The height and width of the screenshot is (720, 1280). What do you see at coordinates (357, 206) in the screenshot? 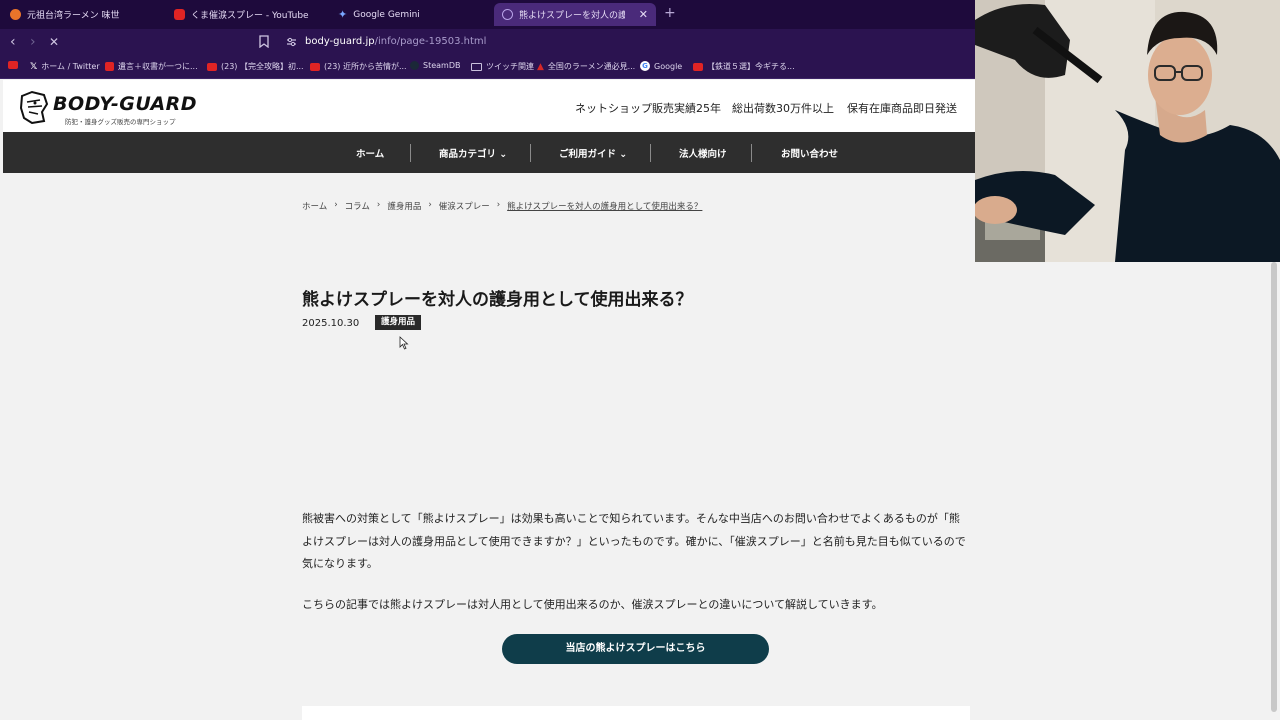
I see `breadcrumb-column: コラム` at bounding box center [357, 206].